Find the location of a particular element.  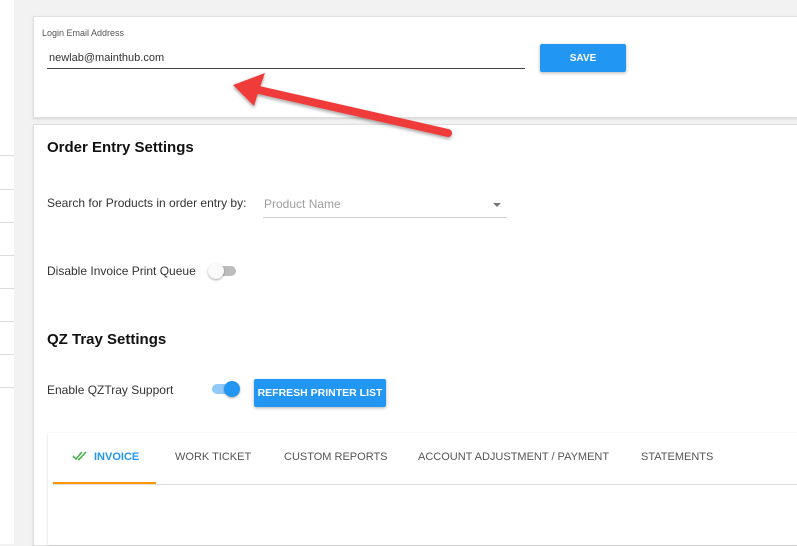

tab-invoice: INVOICE is located at coordinates (104, 458).